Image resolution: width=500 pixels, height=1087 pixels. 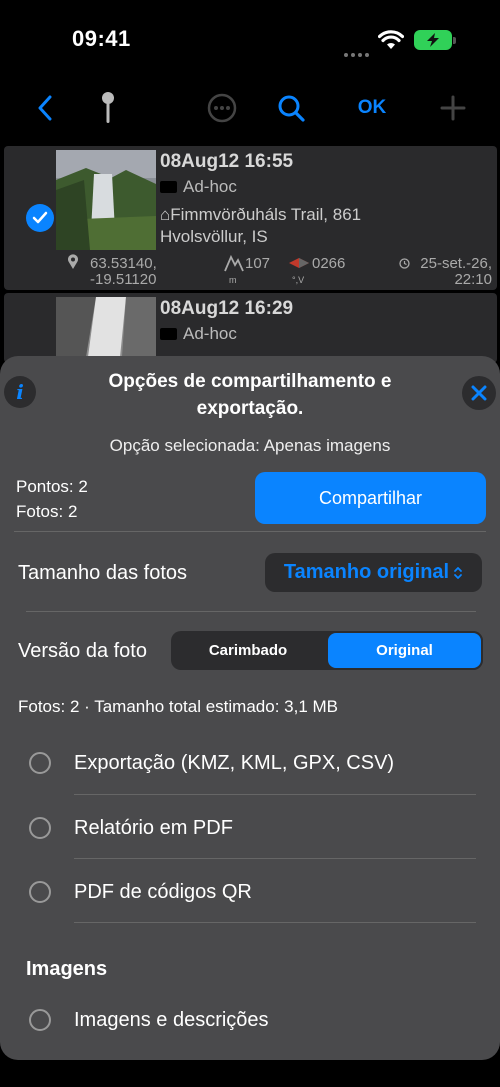 I want to click on cellular-signal-icon, so click(x=358, y=53).